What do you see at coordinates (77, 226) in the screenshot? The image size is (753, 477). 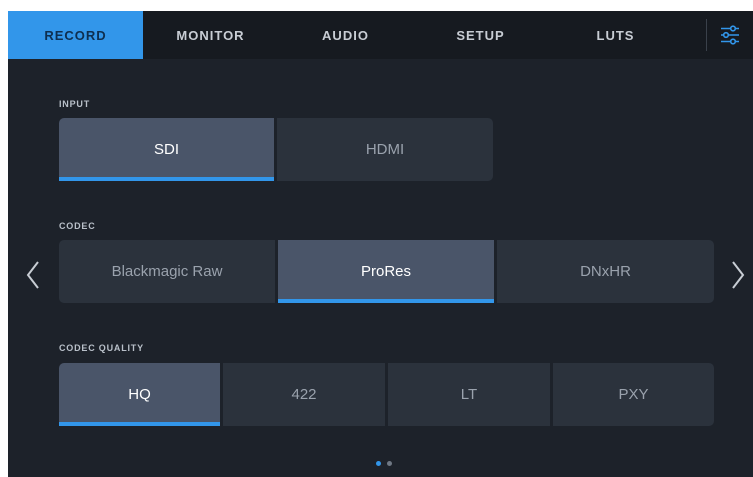 I see `codec-label: CODEC` at bounding box center [77, 226].